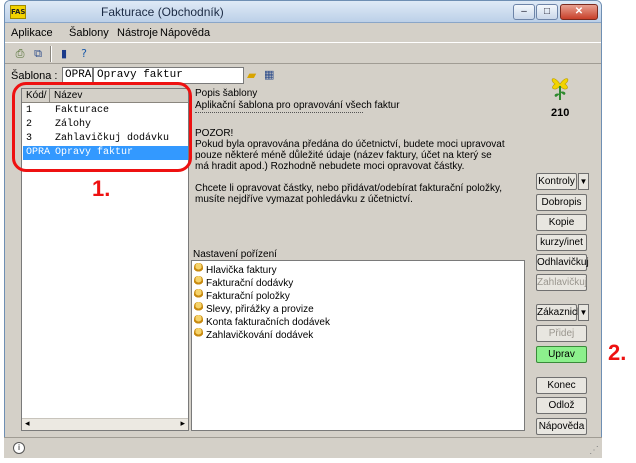 The width and height of the screenshot is (636, 463). What do you see at coordinates (89, 33) in the screenshot?
I see `menu-sablony: Šablony` at bounding box center [89, 33].